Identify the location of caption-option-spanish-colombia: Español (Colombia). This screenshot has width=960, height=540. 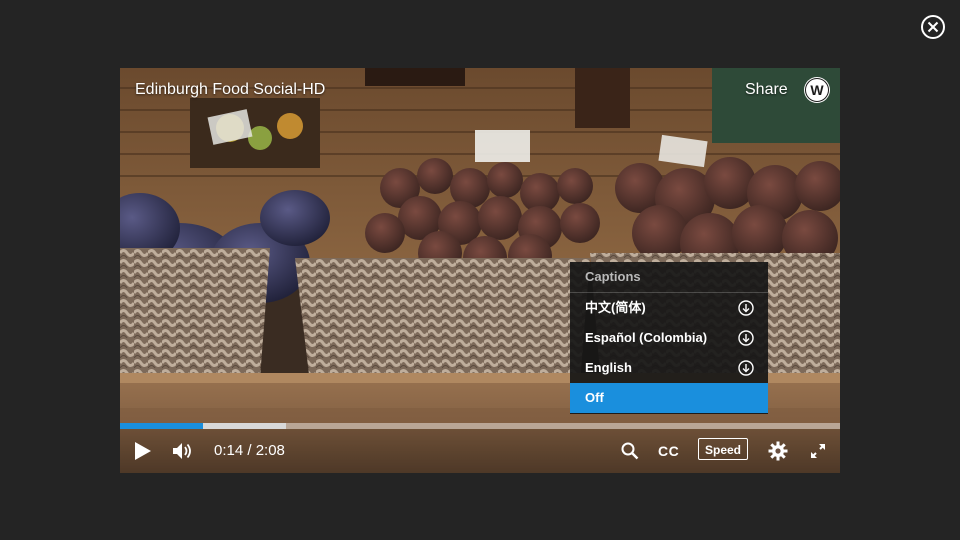
(669, 338).